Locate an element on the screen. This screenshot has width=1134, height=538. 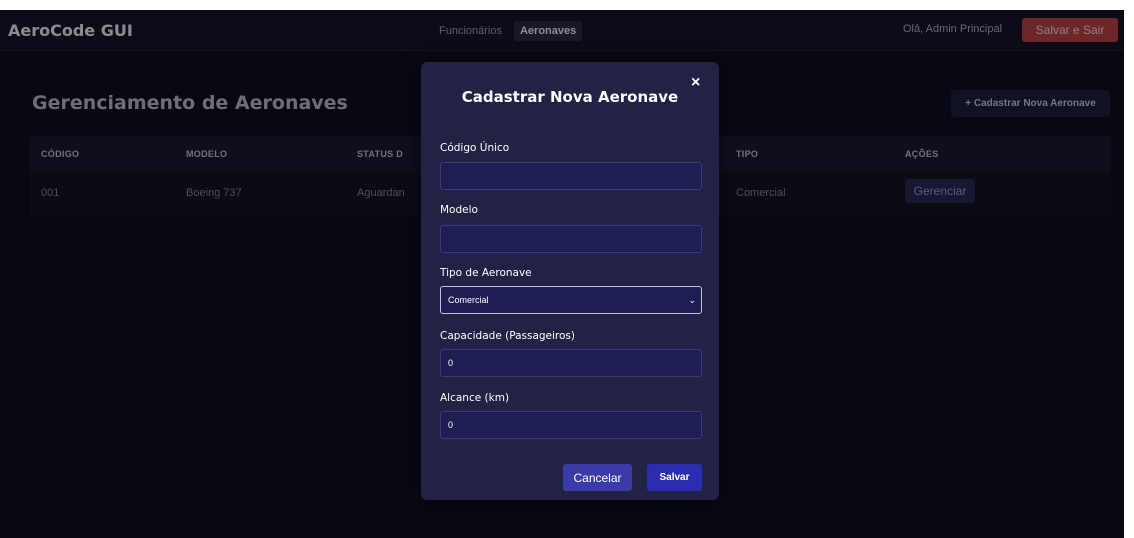
codigo-input is located at coordinates (571, 176).